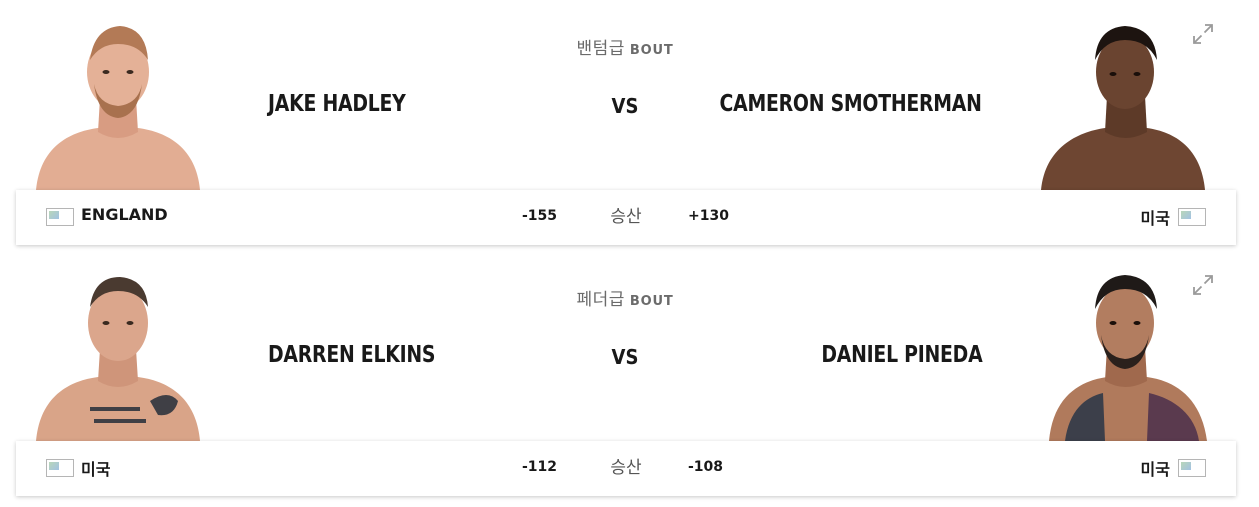  What do you see at coordinates (600, 48) in the screenshot?
I see `weight-class-name: 밴텀급` at bounding box center [600, 48].